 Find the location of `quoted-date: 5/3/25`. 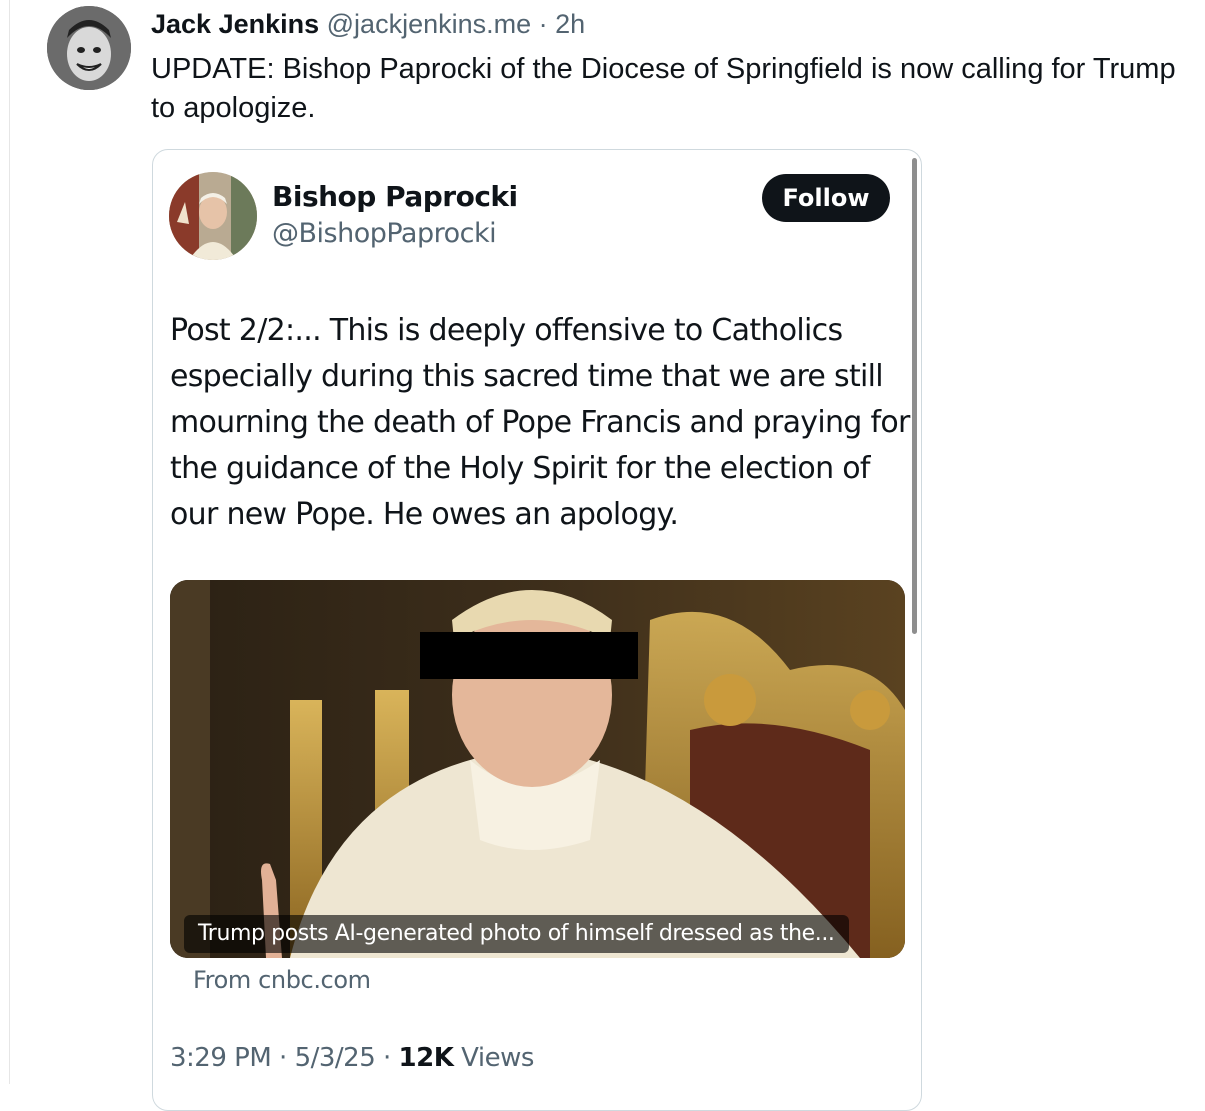

quoted-date: 5/3/25 is located at coordinates (335, 1058).